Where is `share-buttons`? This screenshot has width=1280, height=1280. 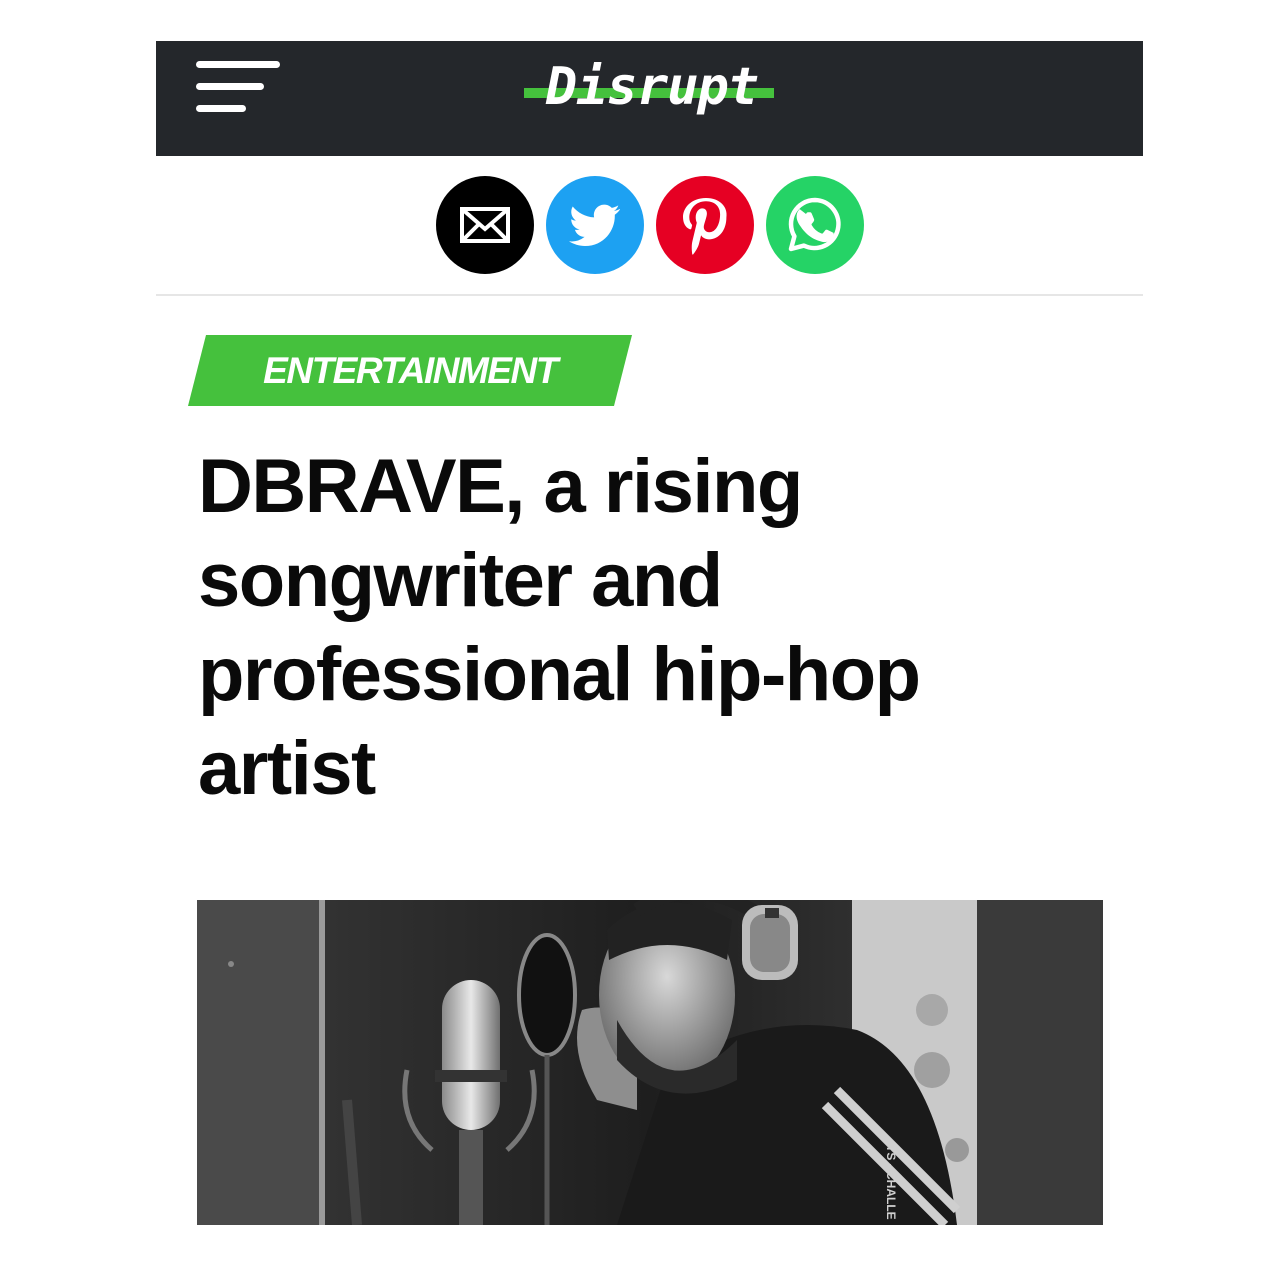 share-buttons is located at coordinates (651, 226).